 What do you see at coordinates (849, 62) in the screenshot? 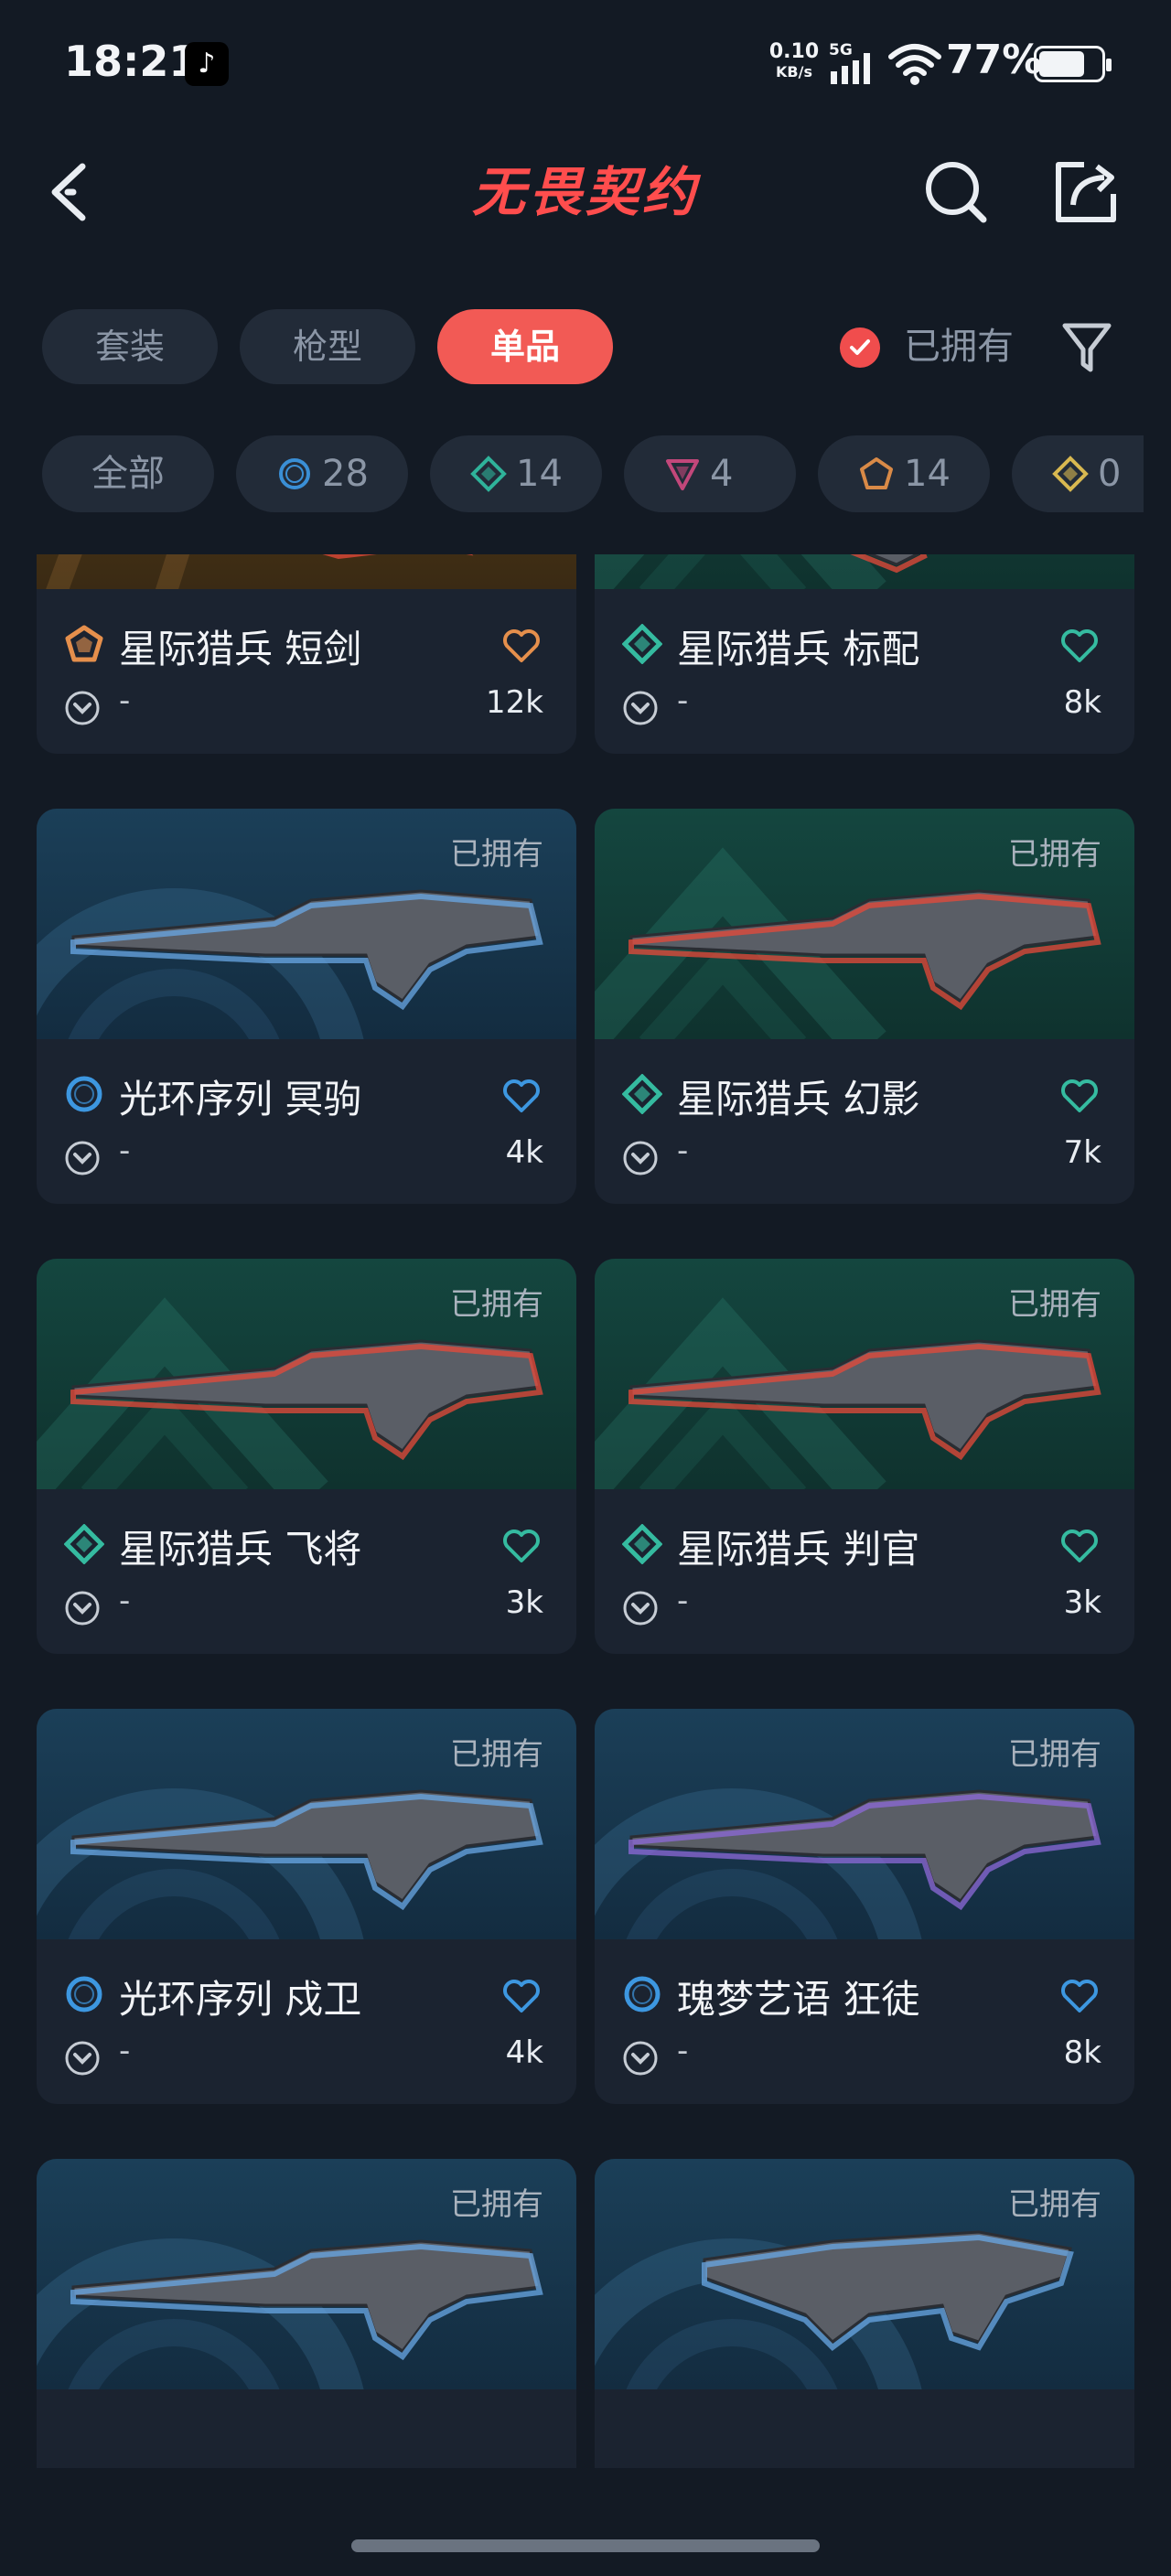
I see `cellular-signal-icon: 5G` at bounding box center [849, 62].